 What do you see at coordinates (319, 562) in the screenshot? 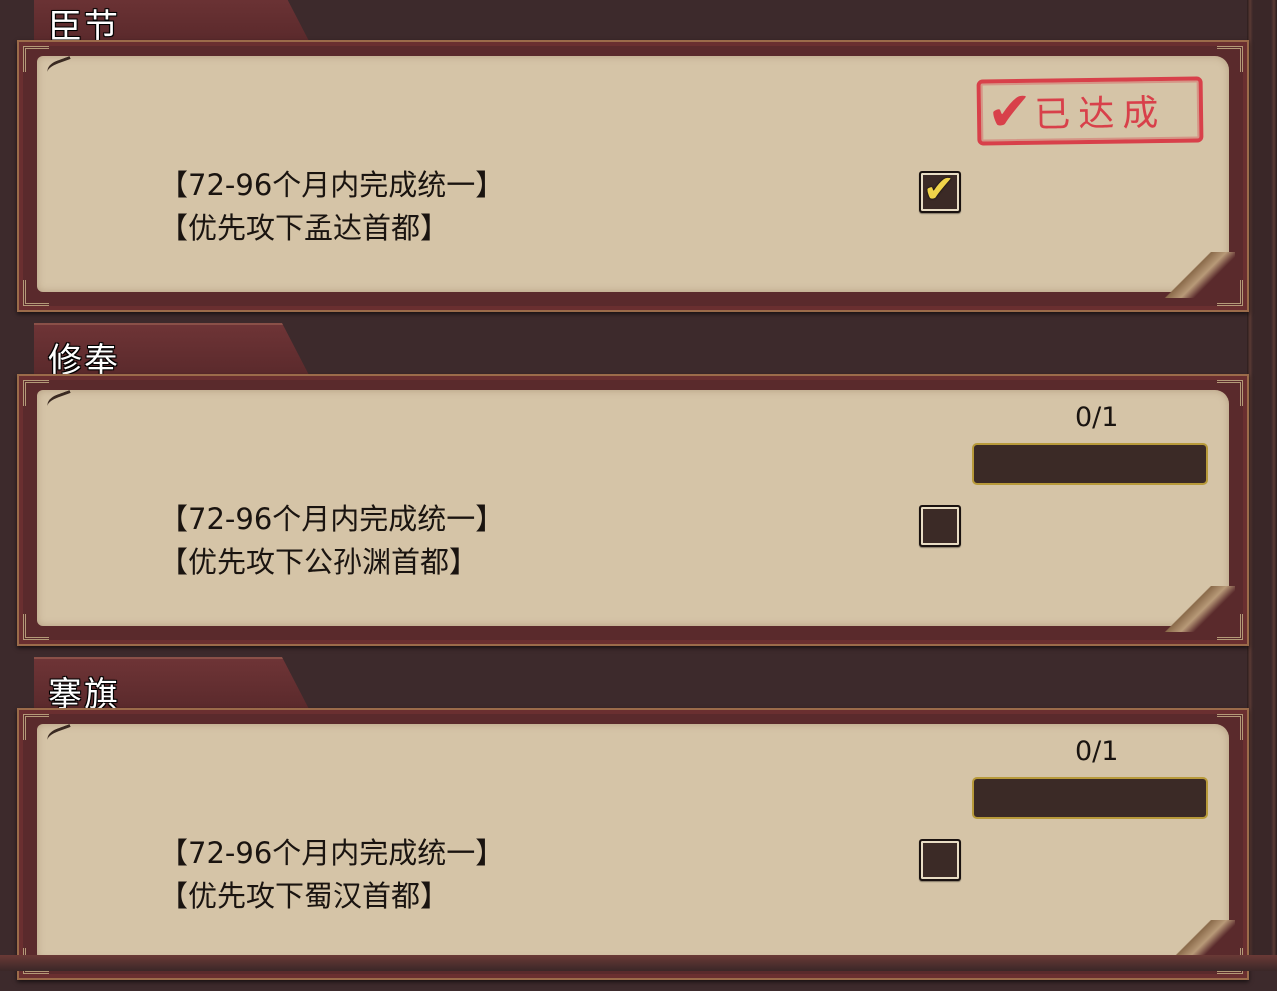
I see `objective-line-2: 【优先攻下公孙渊首都】` at bounding box center [319, 562].